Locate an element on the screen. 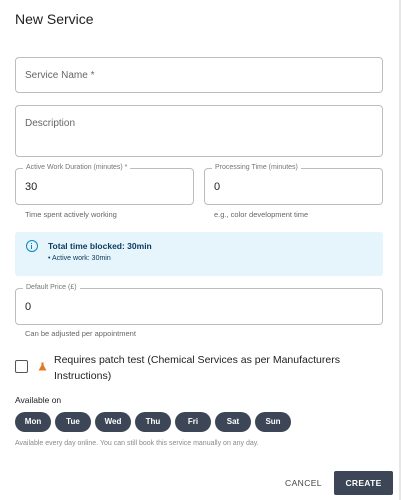  day-chip-tue: Tue is located at coordinates (73, 422).